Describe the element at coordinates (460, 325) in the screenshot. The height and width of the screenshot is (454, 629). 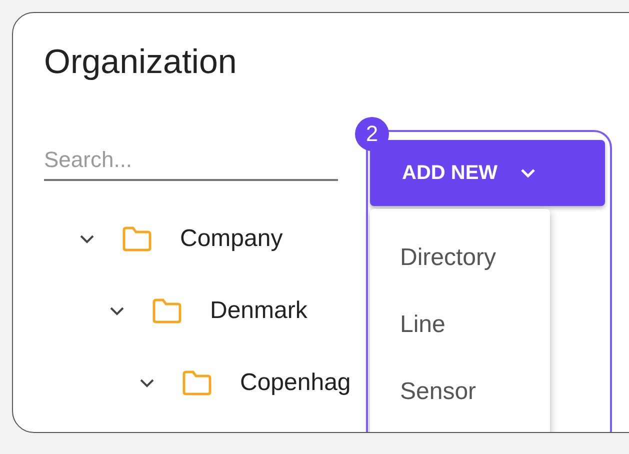
I see `menu-item: Line` at that location.